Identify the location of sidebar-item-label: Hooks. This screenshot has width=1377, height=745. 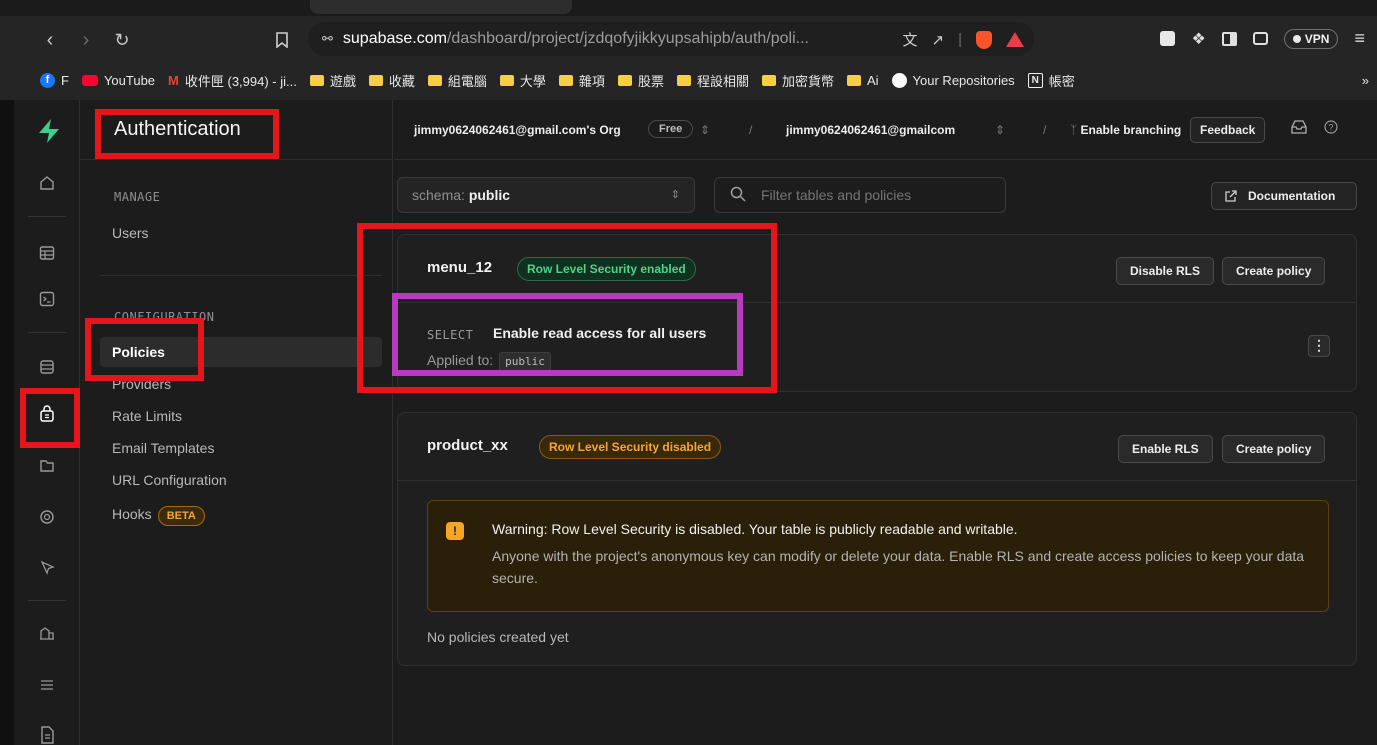
(132, 514).